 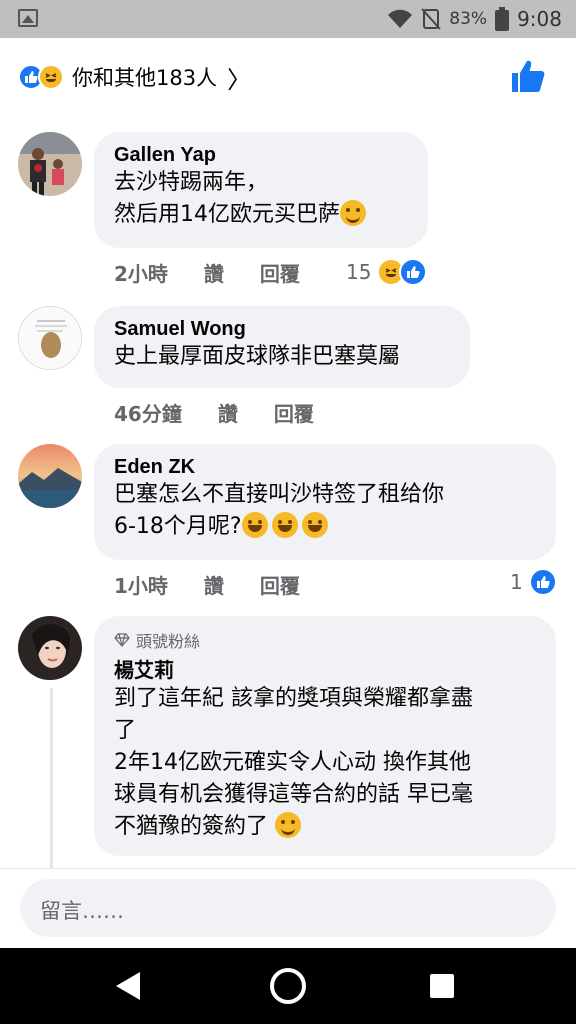 What do you see at coordinates (431, 19) in the screenshot?
I see `no-sim-icon` at bounding box center [431, 19].